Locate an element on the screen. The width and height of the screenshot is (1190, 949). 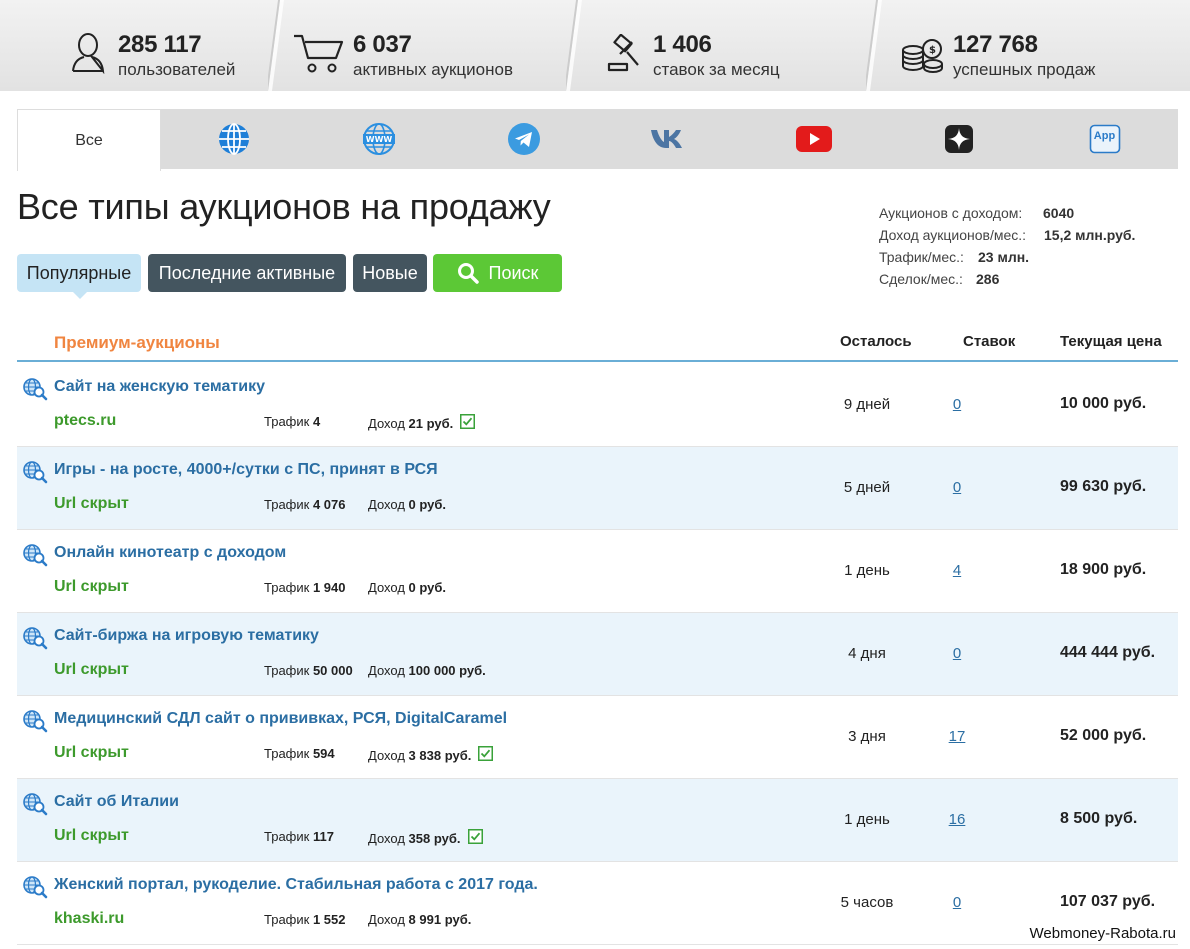
summary-key: Трафик/мес.: is located at coordinates (921, 257).